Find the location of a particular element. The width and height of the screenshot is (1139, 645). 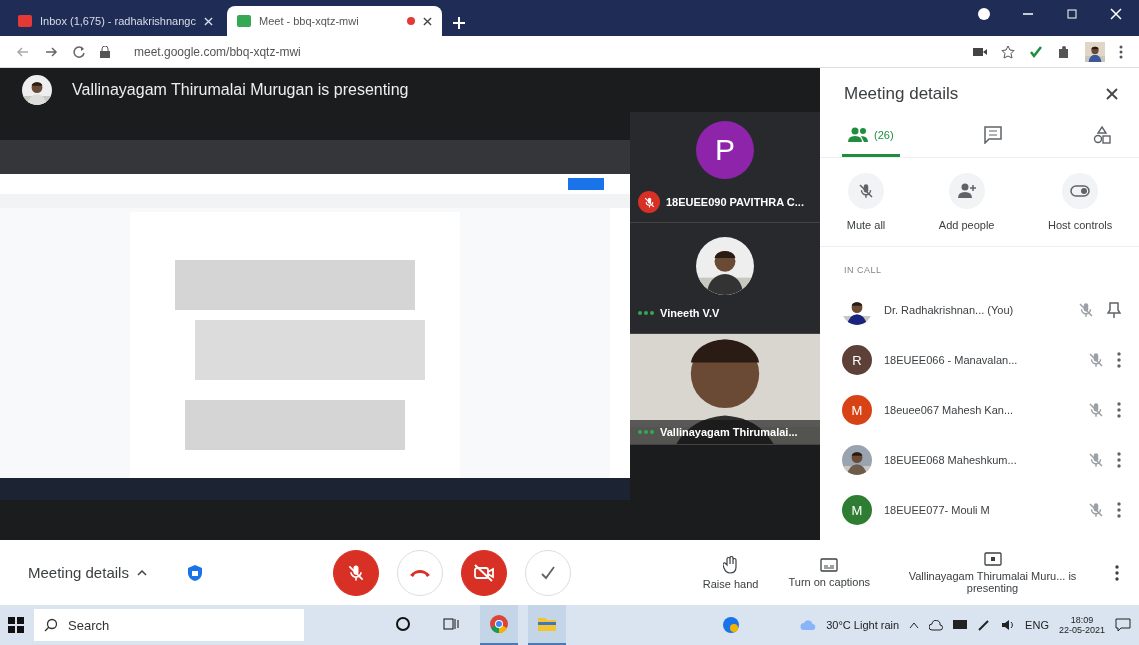

new-tab-icon is located at coordinates (459, 23).